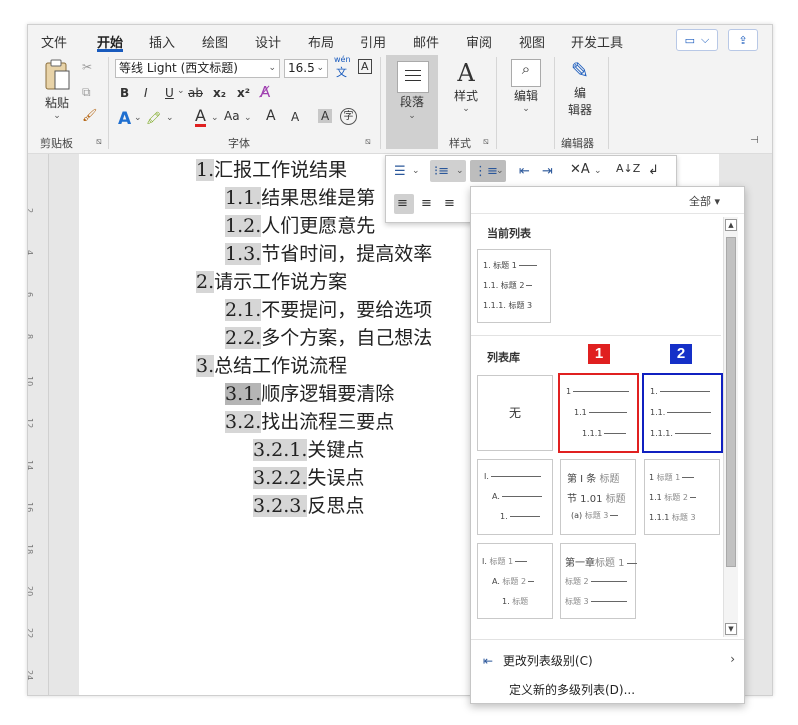 This screenshot has width=798, height=725. What do you see at coordinates (308, 448) in the screenshot?
I see `list-item: 3.2.1.关键点` at bounding box center [308, 448].